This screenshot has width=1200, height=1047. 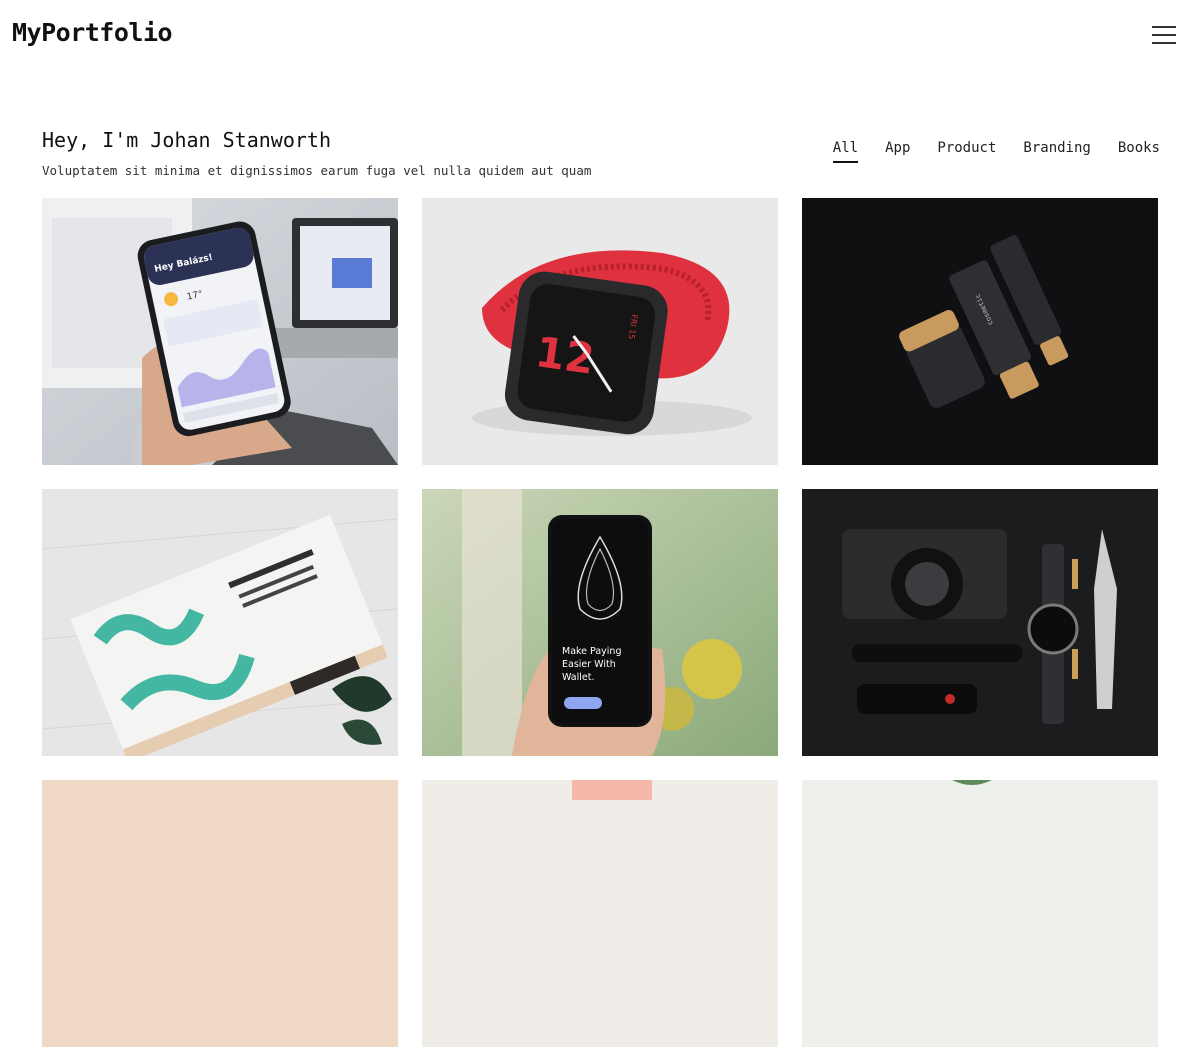 I want to click on hamburger-menu-icon, so click(x=1164, y=35).